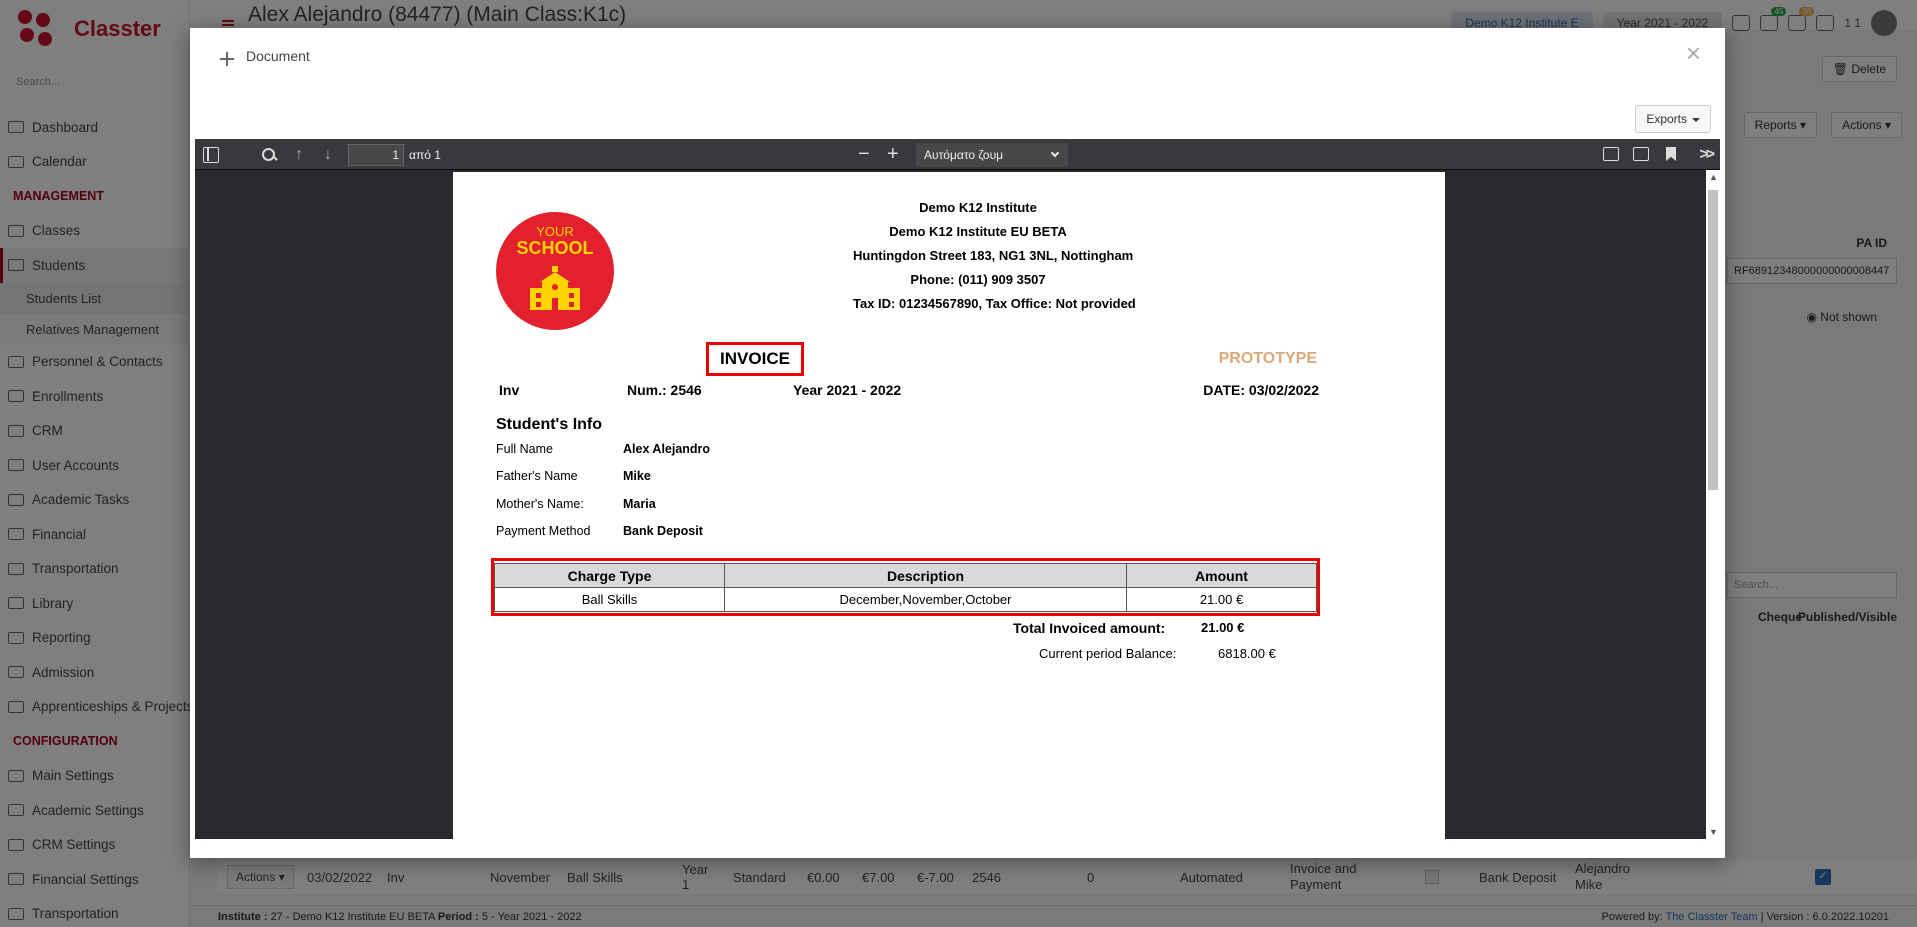 Image resolution: width=1917 pixels, height=927 pixels. What do you see at coordinates (425, 155) in the screenshot?
I see `page-count: από 1` at bounding box center [425, 155].